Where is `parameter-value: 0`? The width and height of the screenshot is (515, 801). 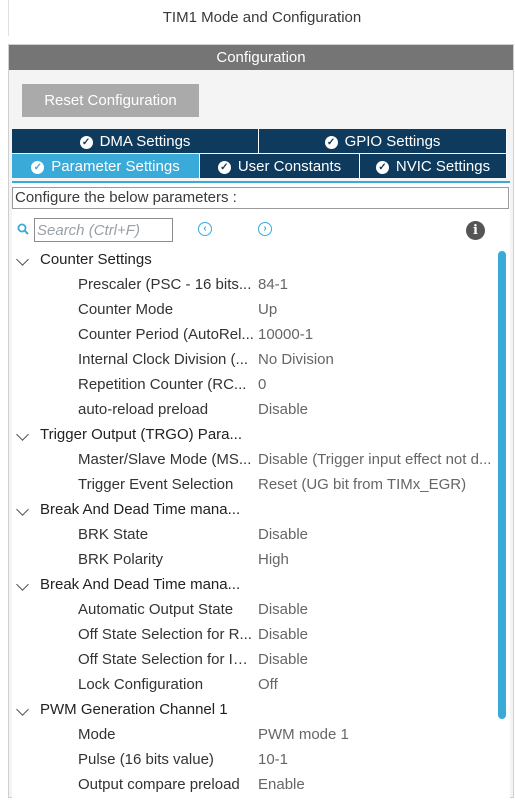
parameter-value: 0 is located at coordinates (377, 384).